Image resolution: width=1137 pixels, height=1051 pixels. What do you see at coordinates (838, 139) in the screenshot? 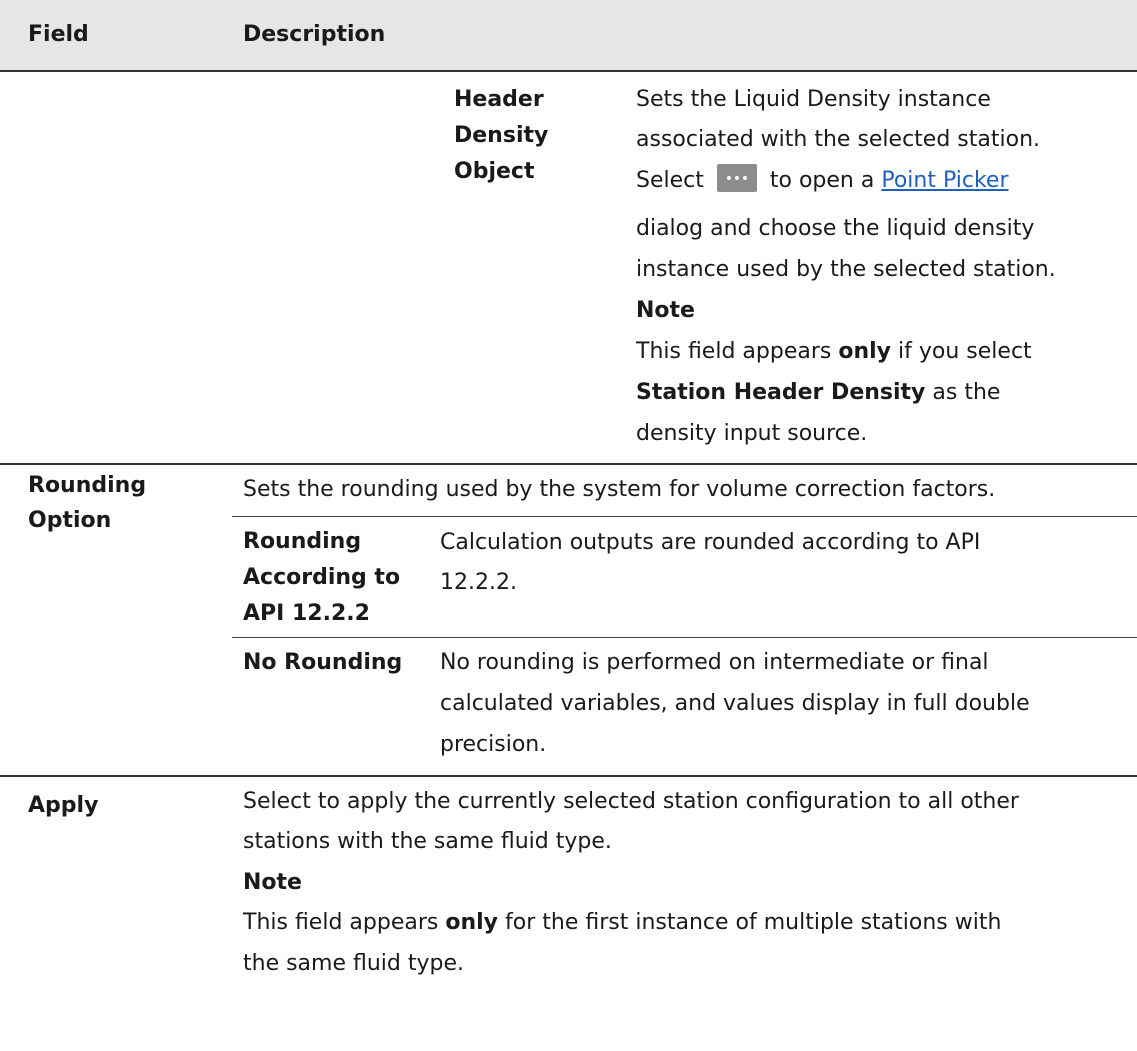
I see `header-density-desc-line2: associated with the selected station.` at bounding box center [838, 139].